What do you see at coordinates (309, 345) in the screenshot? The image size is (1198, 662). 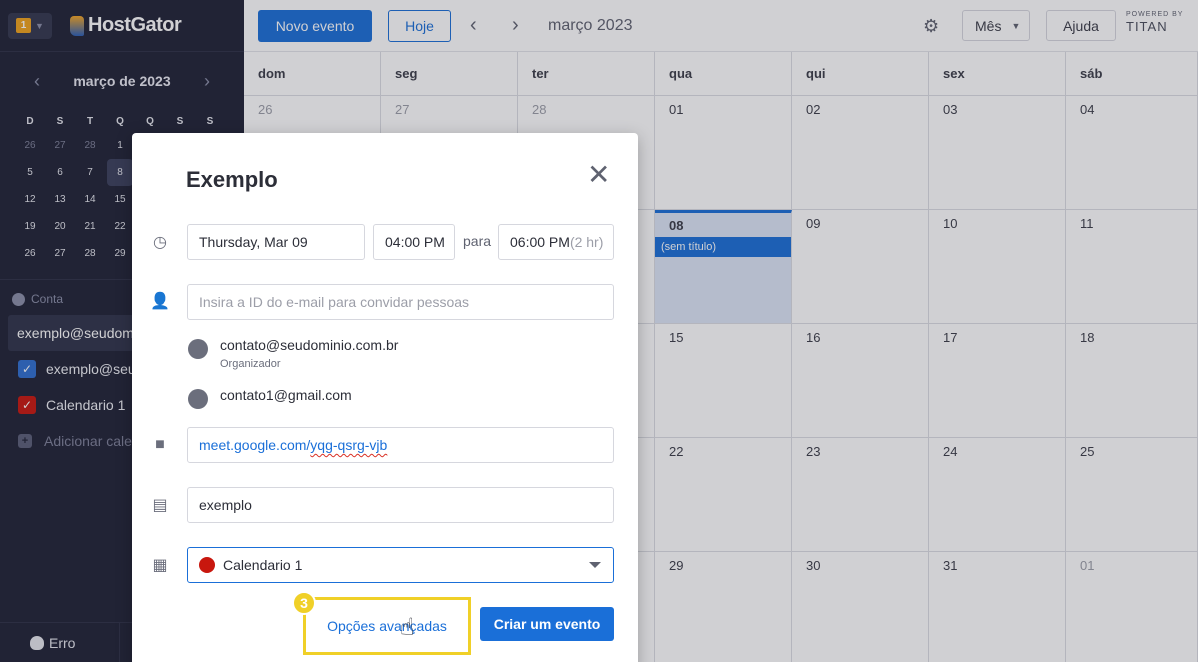 I see `guest-email: contato@seudominio.com.br` at bounding box center [309, 345].